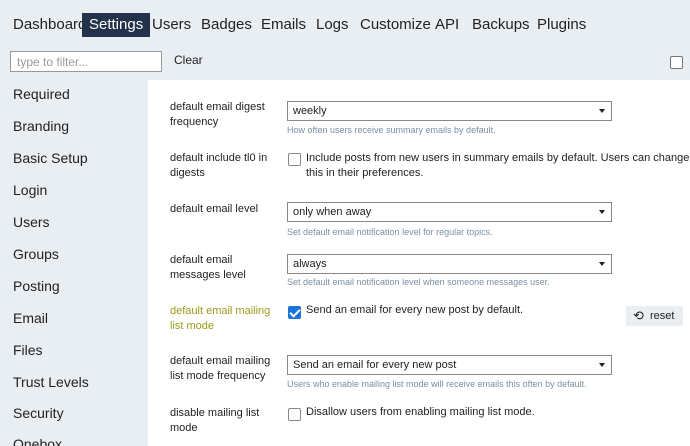 The height and width of the screenshot is (446, 690). What do you see at coordinates (36, 286) in the screenshot?
I see `sidebar-item-posting: Posting` at bounding box center [36, 286].